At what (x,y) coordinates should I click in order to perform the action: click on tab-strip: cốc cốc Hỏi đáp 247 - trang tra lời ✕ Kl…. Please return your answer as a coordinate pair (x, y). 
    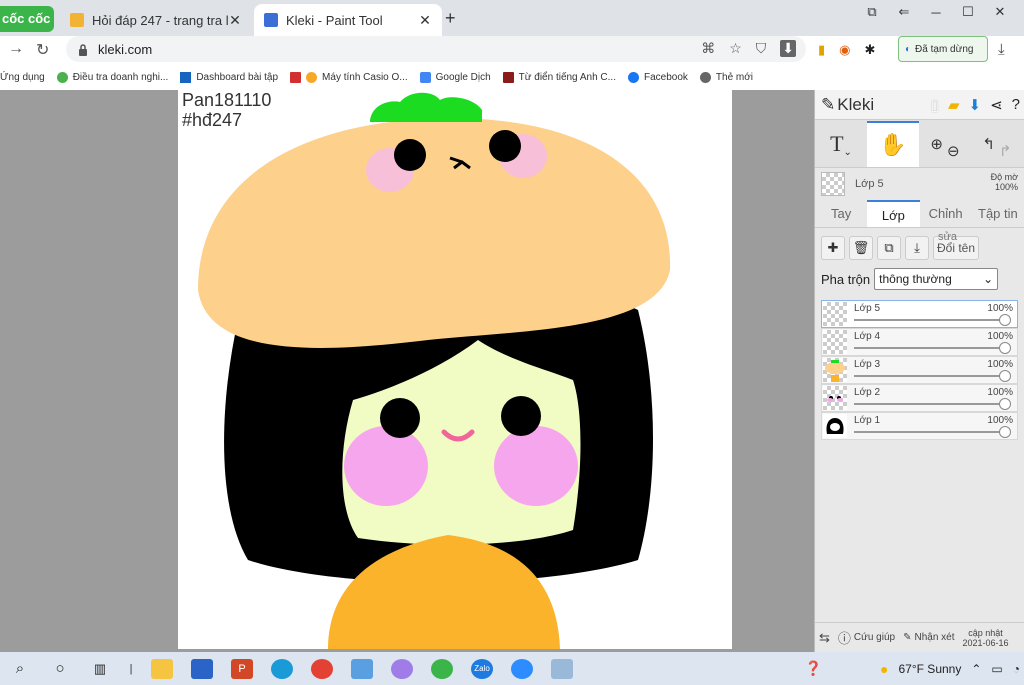
    Looking at the image, I should click on (512, 18).